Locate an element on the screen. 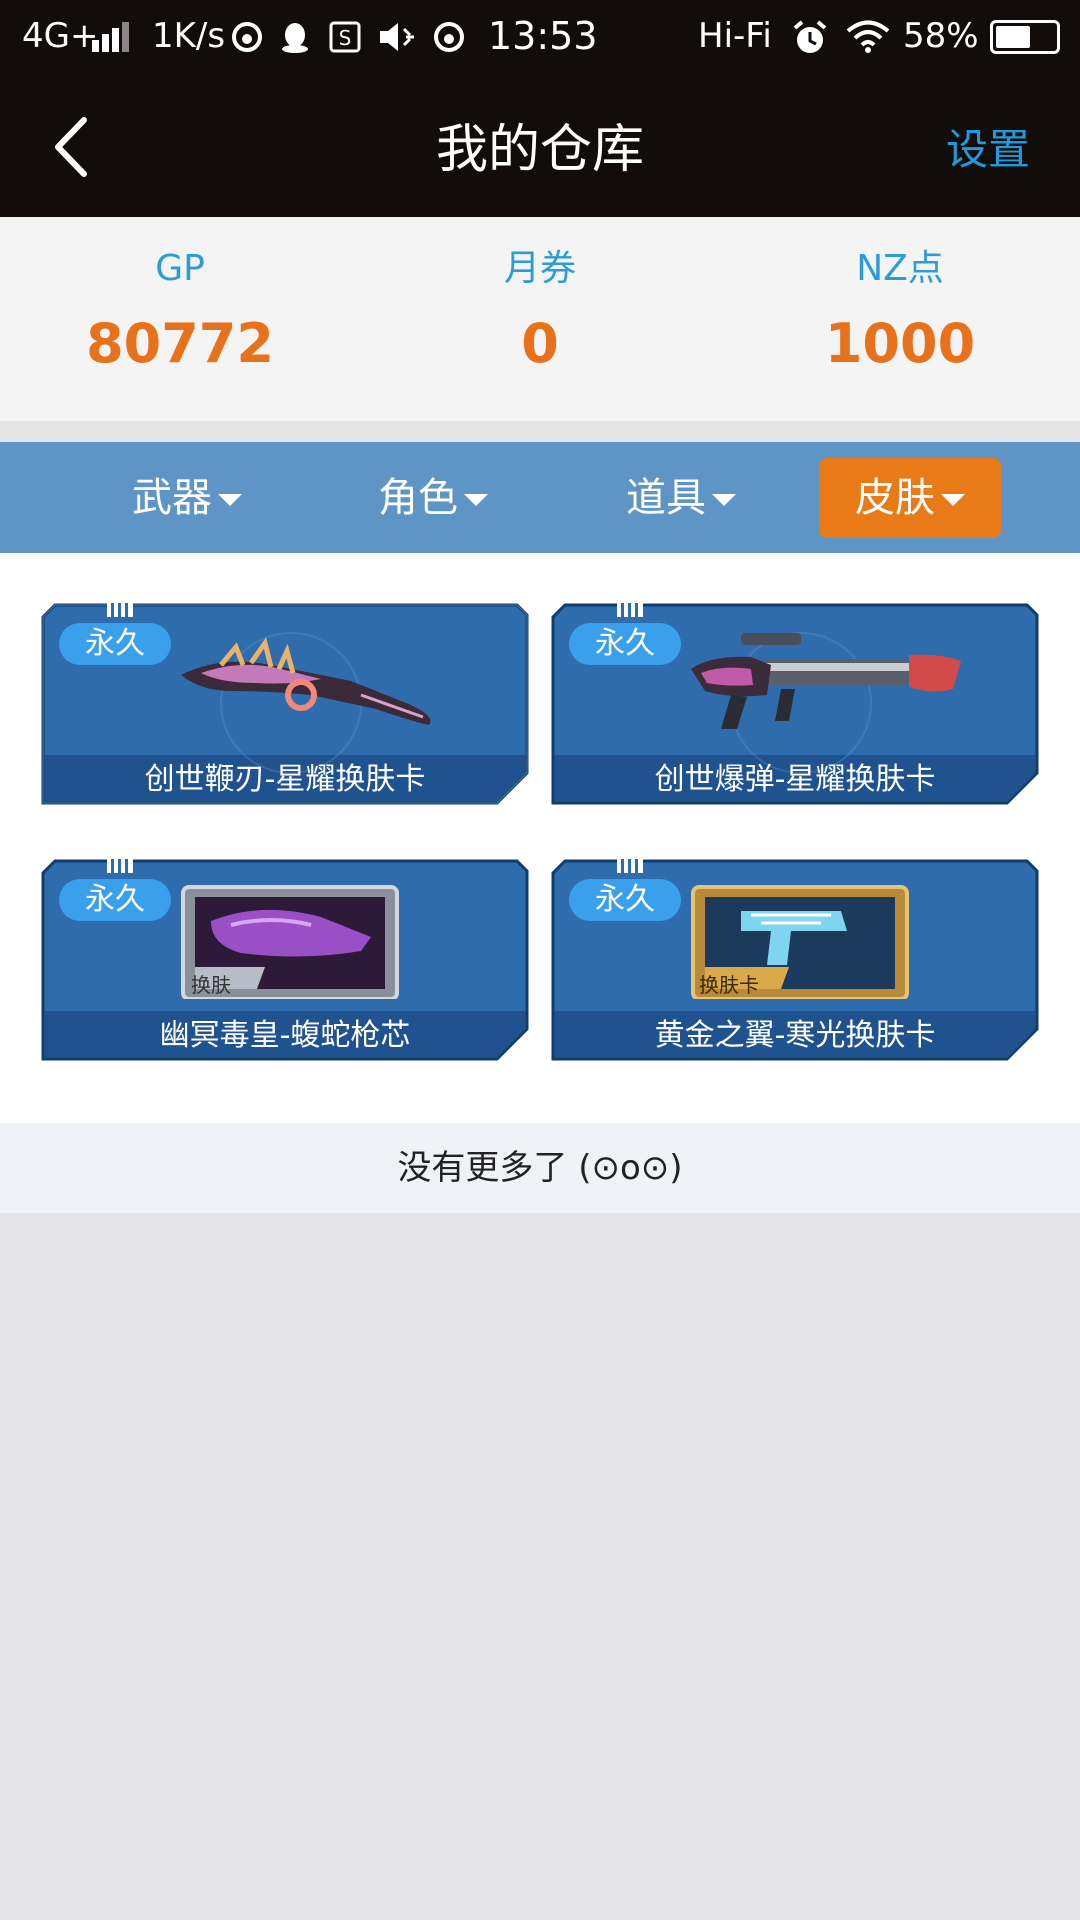 This screenshot has width=1080, height=1920. currency-value: 0 is located at coordinates (540, 343).